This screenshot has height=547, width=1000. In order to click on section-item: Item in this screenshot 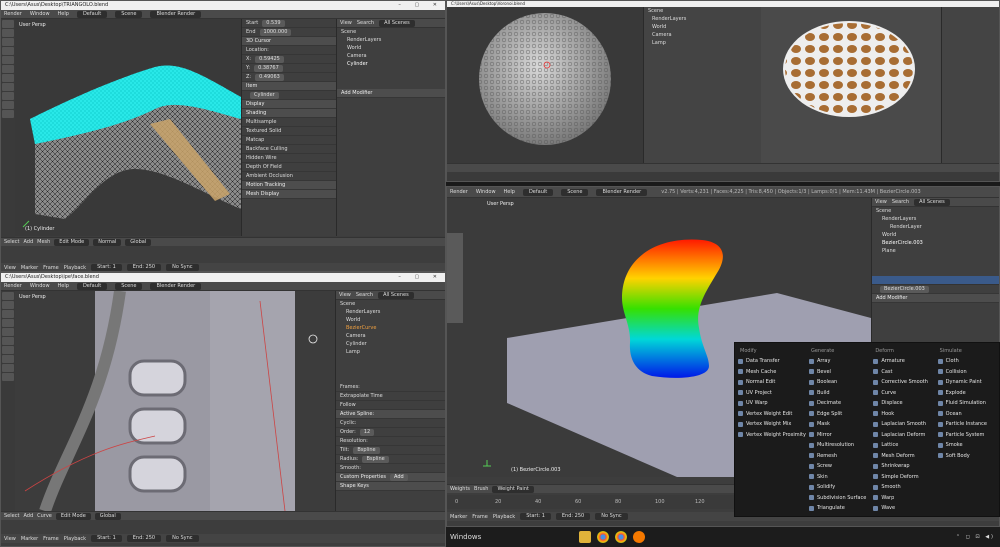, I will do `click(289, 86)`.